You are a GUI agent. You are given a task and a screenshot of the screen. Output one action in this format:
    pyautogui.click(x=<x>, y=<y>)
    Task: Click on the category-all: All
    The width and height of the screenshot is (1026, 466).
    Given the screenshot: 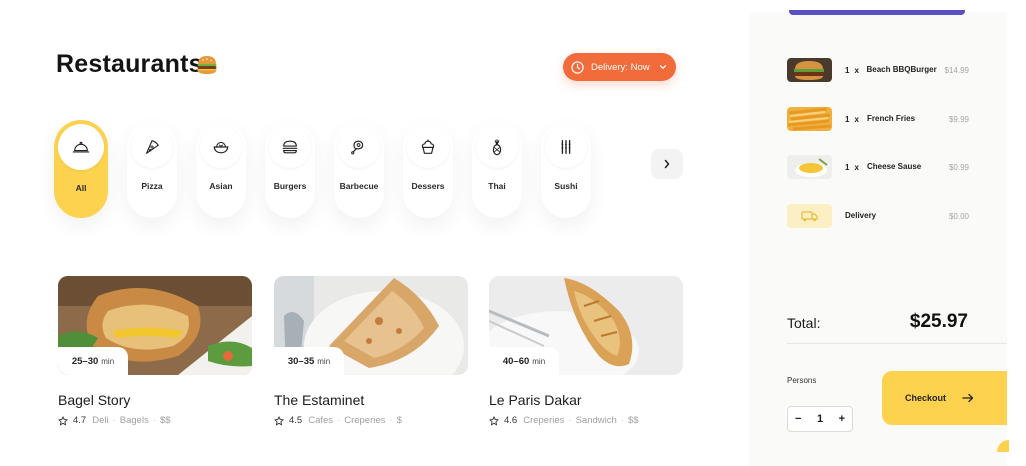 What is the action you would take?
    pyautogui.click(x=81, y=169)
    